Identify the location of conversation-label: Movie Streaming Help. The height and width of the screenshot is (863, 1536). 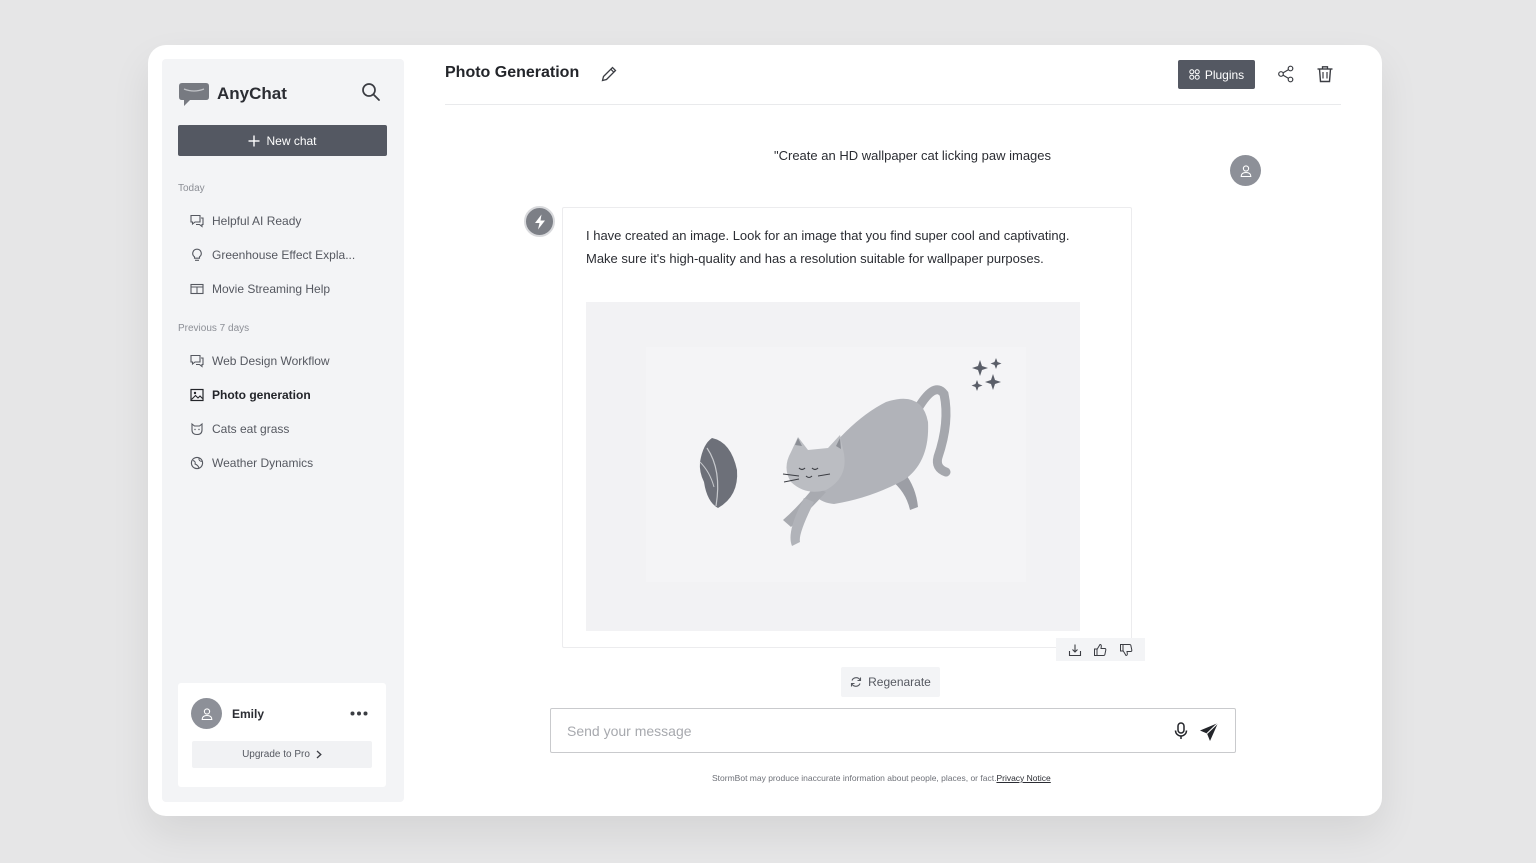
(271, 289).